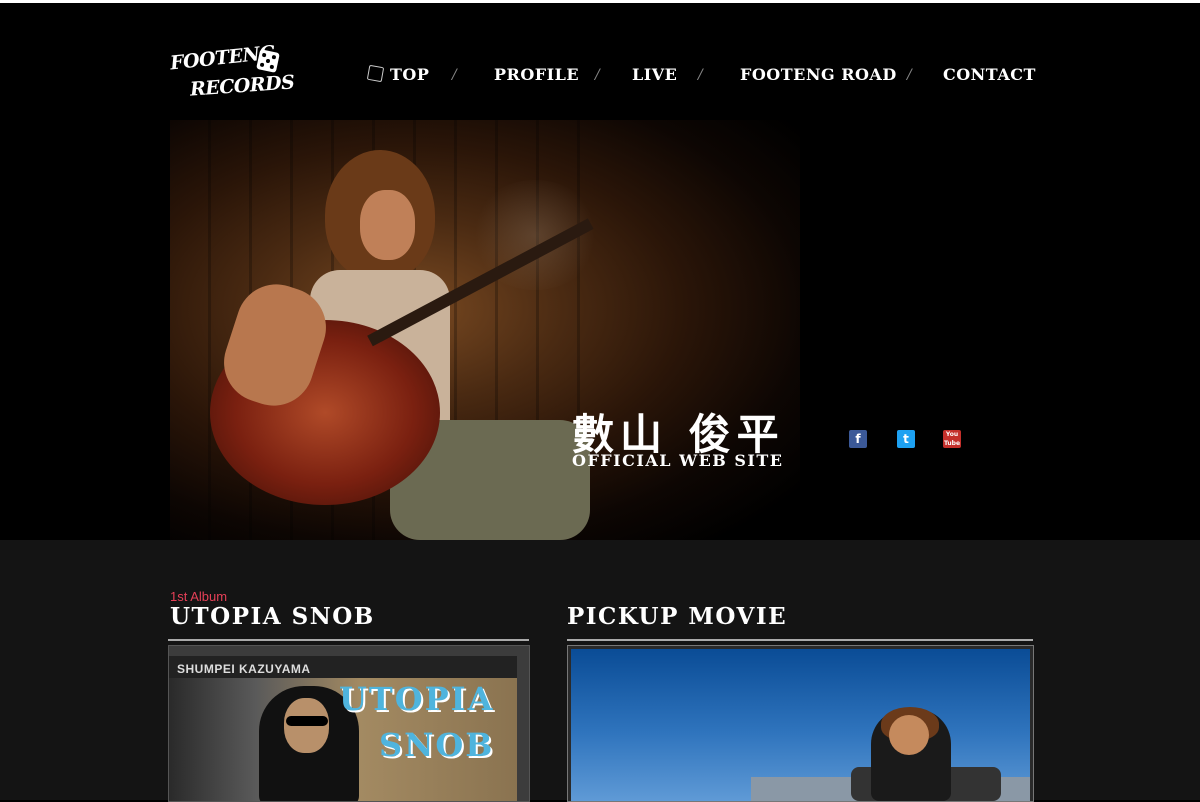 The width and height of the screenshot is (1200, 802). Describe the element at coordinates (437, 745) in the screenshot. I see `album-cover-logo-line2: SNOB` at that location.